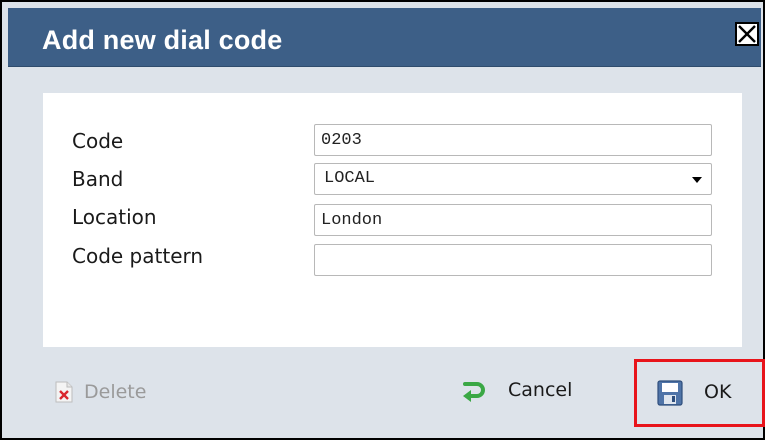 This screenshot has width=765, height=440. I want to click on cancel-button: Cancel, so click(530, 390).